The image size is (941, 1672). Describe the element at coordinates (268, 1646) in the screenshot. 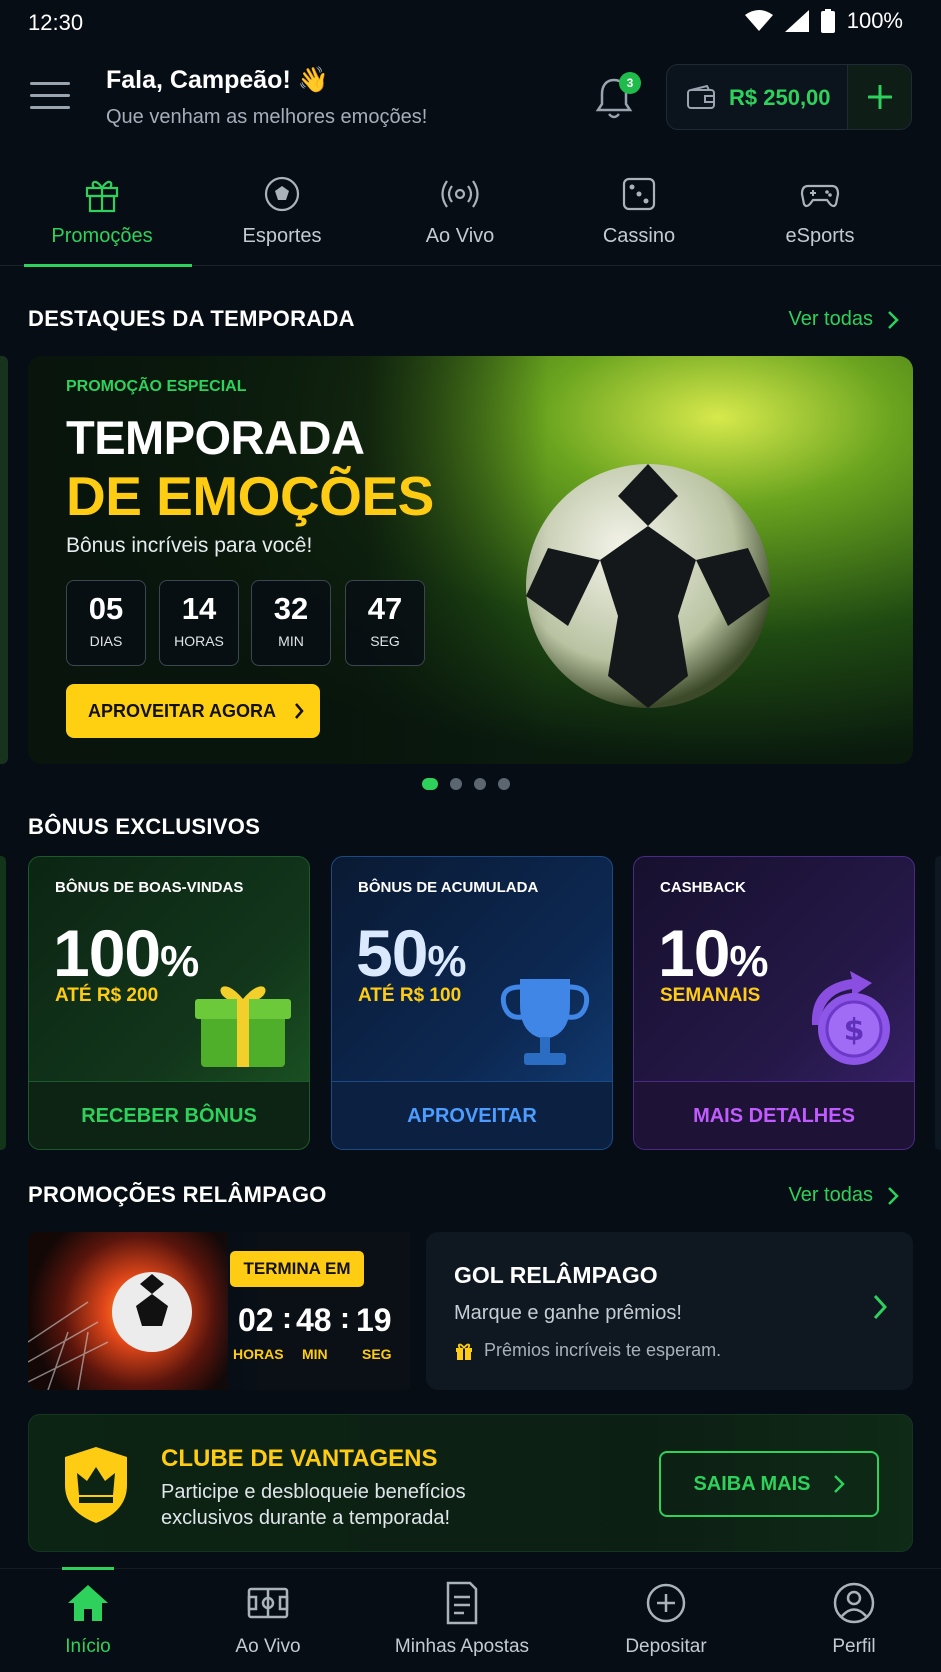

I see `nav-label: Ao Vivo` at that location.